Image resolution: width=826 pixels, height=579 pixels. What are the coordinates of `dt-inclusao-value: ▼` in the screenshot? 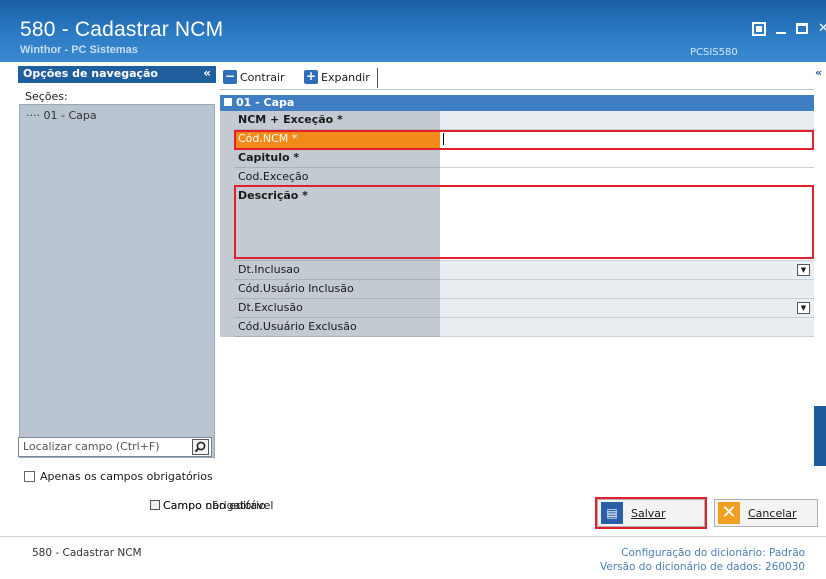 It's located at (627, 270).